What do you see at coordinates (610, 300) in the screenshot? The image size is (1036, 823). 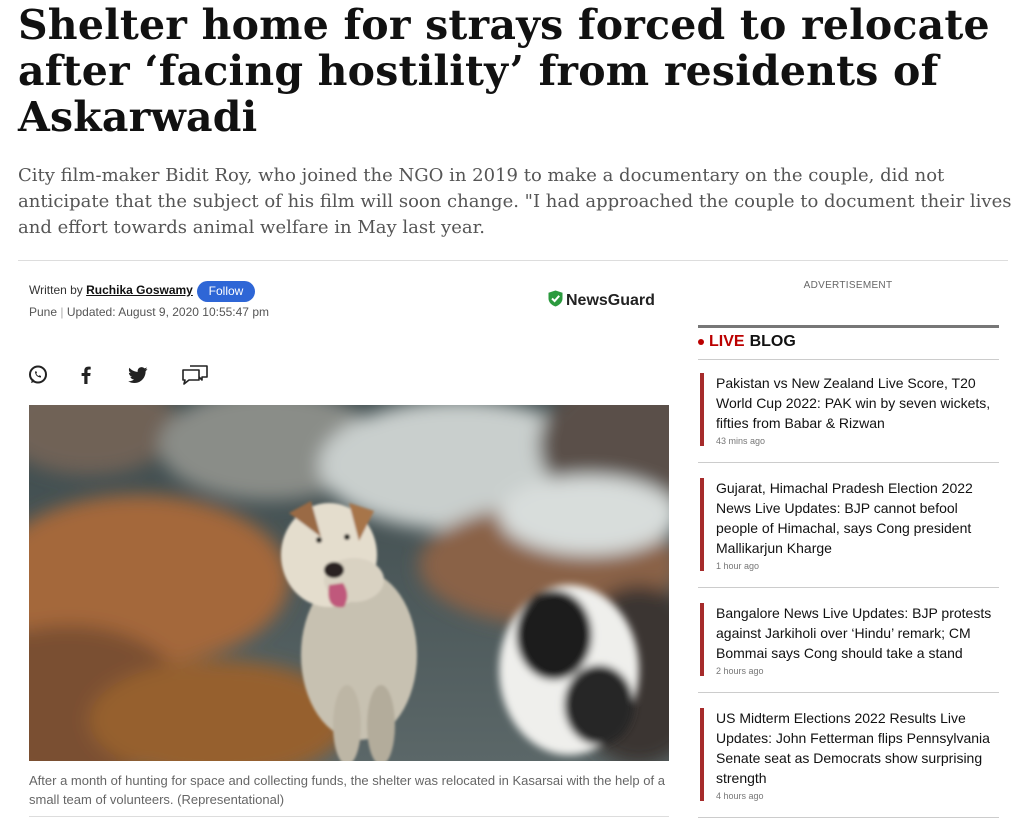 I see `newsguard-label: NewsGuard` at bounding box center [610, 300].